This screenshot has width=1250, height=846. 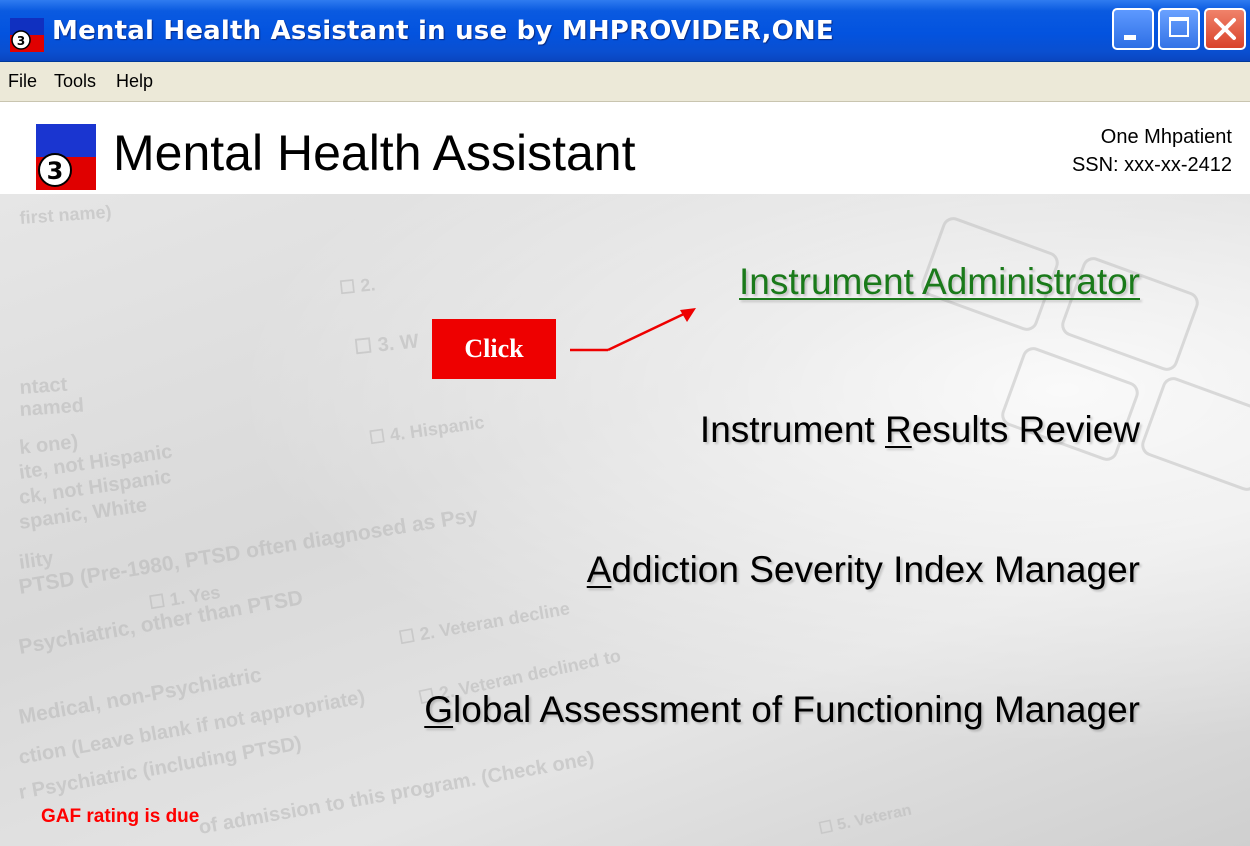 I want to click on link-text-post: ddiction Severity Index Manager, so click(x=875, y=569).